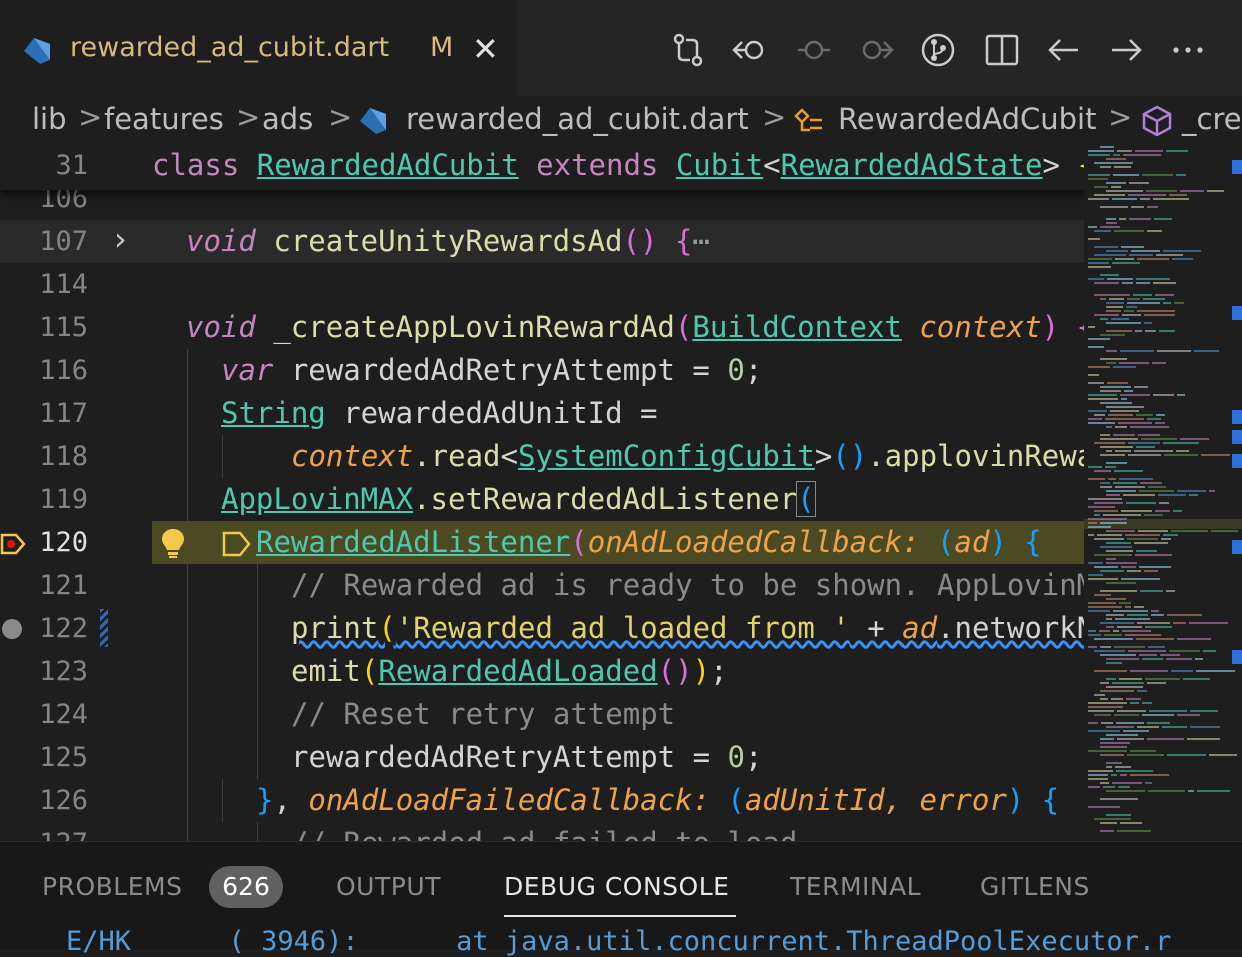 Image resolution: width=1242 pixels, height=957 pixels. Describe the element at coordinates (164, 119) in the screenshot. I see `breadcrumb-item-features: features` at that location.